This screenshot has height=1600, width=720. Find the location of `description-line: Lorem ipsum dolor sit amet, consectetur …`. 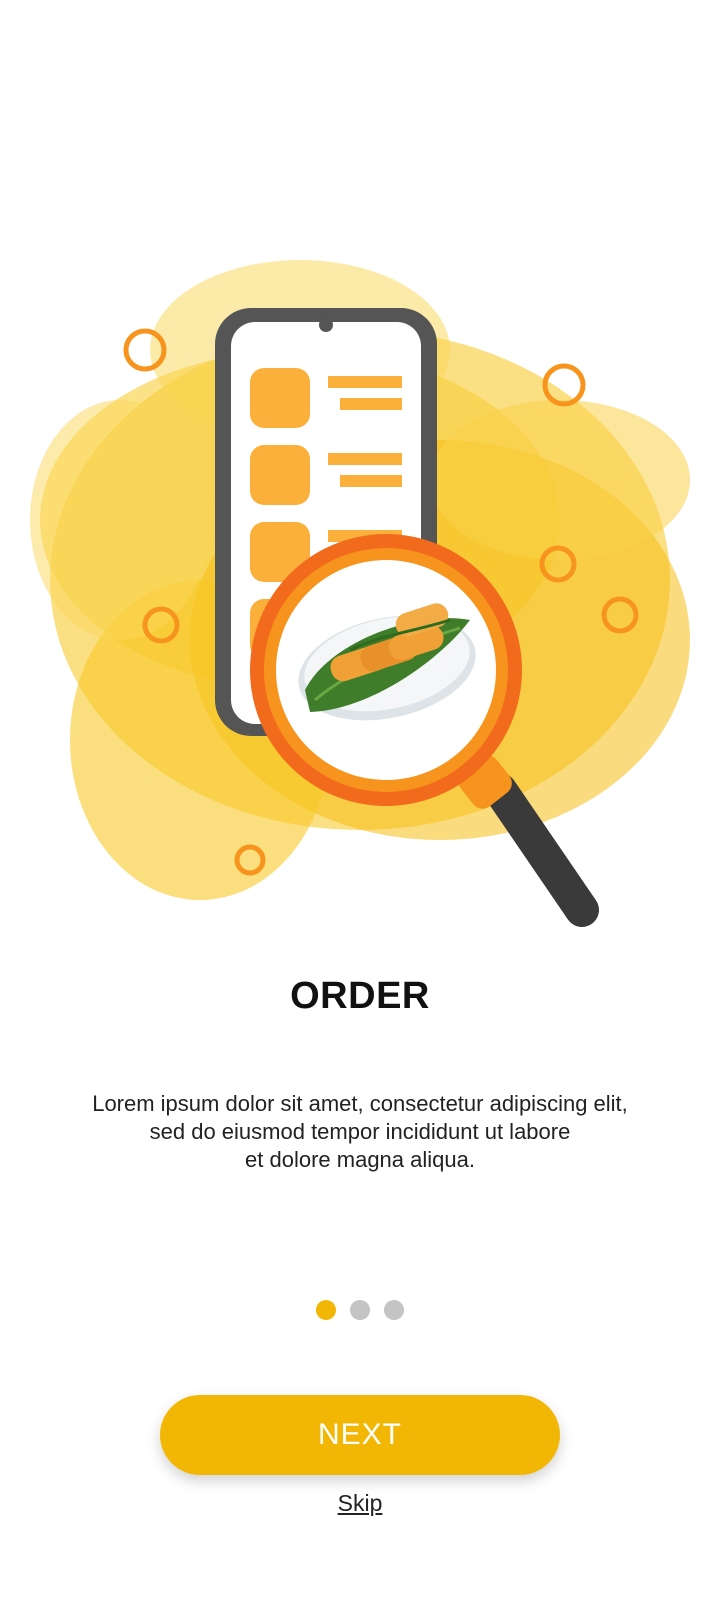

description-line: Lorem ipsum dolor sit amet, consectetur … is located at coordinates (360, 1103).